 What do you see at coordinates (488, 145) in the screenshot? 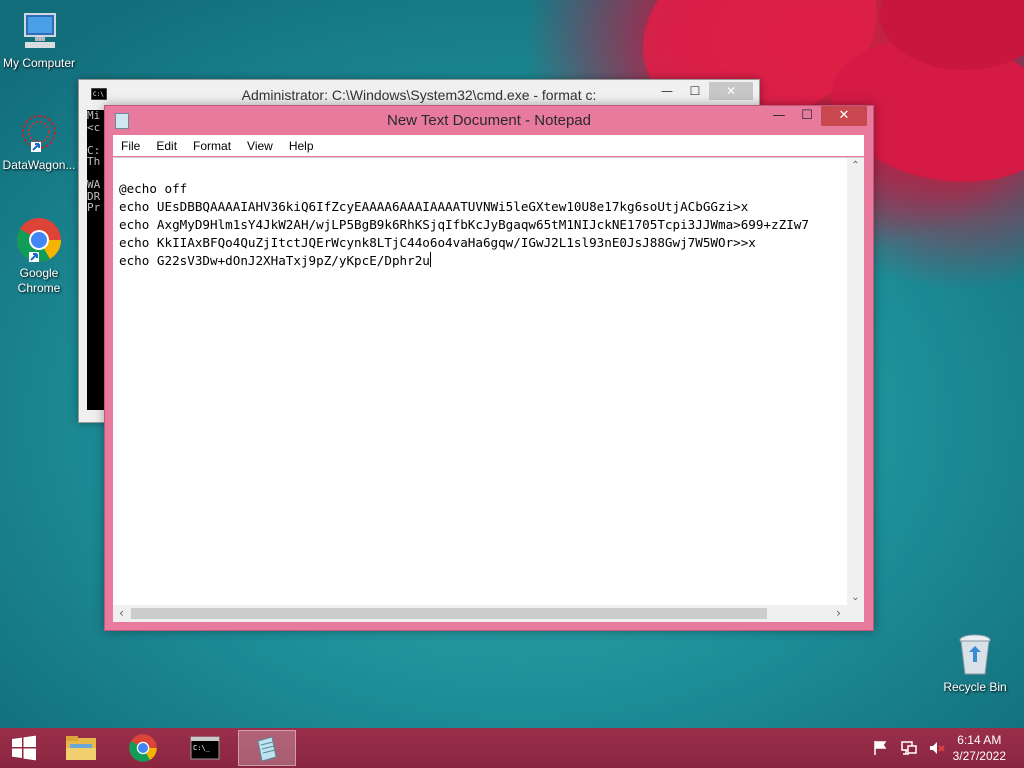
I see `notepad-menubar: File Edit Format View Help` at bounding box center [488, 145].